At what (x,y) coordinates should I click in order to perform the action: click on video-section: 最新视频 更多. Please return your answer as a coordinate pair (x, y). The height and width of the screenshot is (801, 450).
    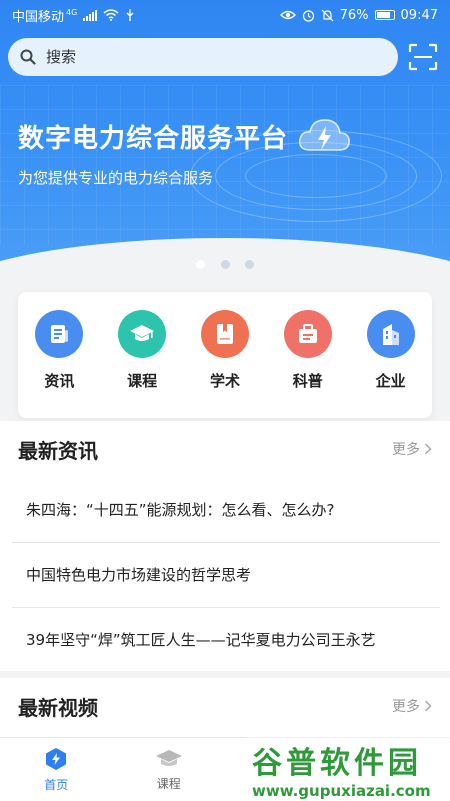
    Looking at the image, I should click on (225, 707).